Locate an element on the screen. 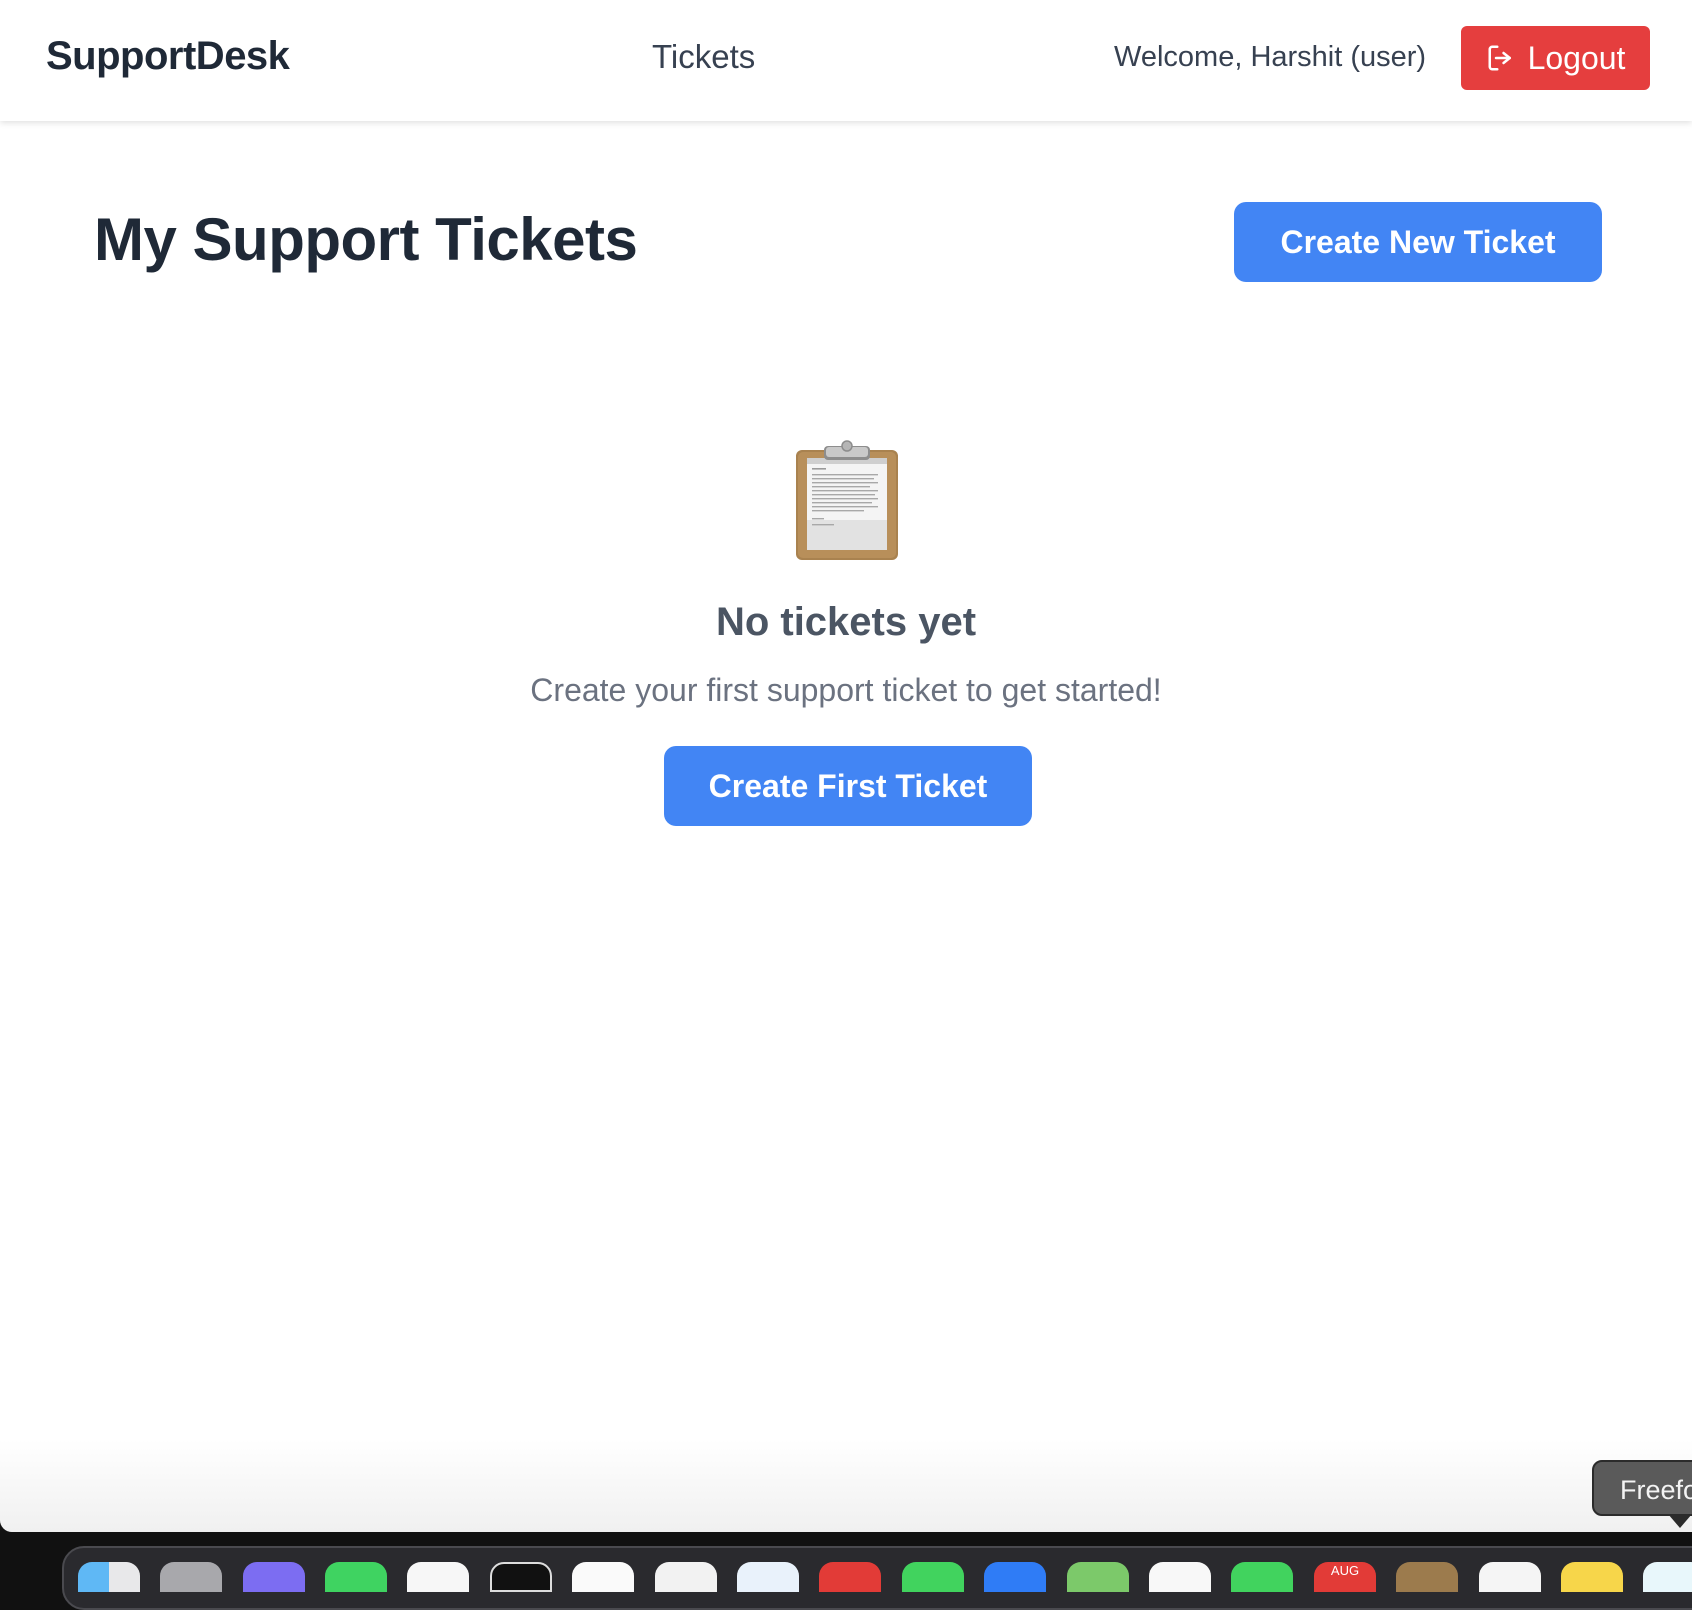 This screenshot has height=1610, width=1692. app-cyan-icon is located at coordinates (1667, 1577).